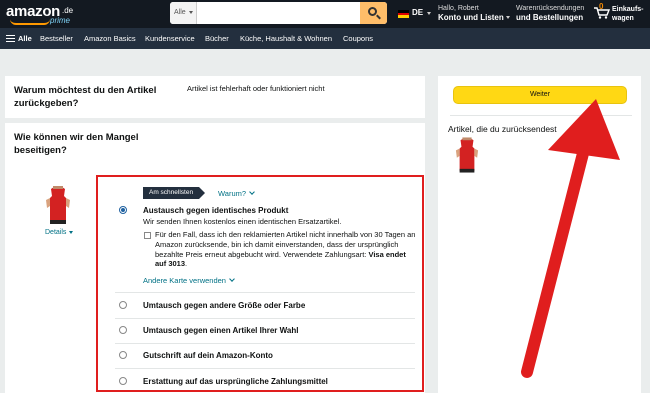 This screenshot has height=393, width=650. Describe the element at coordinates (58, 205) in the screenshot. I see `product-thumbnail` at that location.